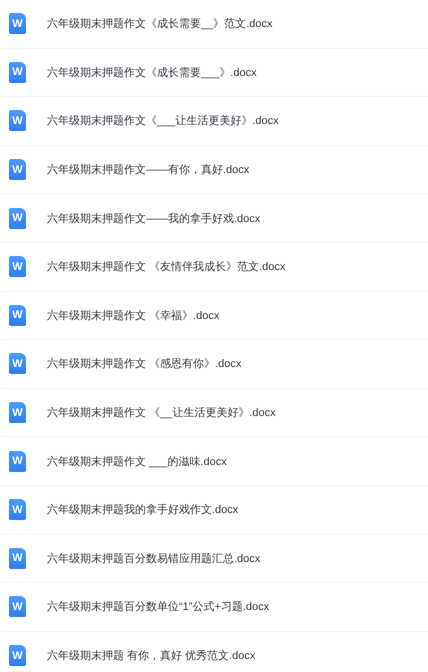 This screenshot has width=428, height=672. What do you see at coordinates (137, 461) in the screenshot?
I see `file-name: 六年级期末押题作文 ___的滋味.docx` at bounding box center [137, 461].